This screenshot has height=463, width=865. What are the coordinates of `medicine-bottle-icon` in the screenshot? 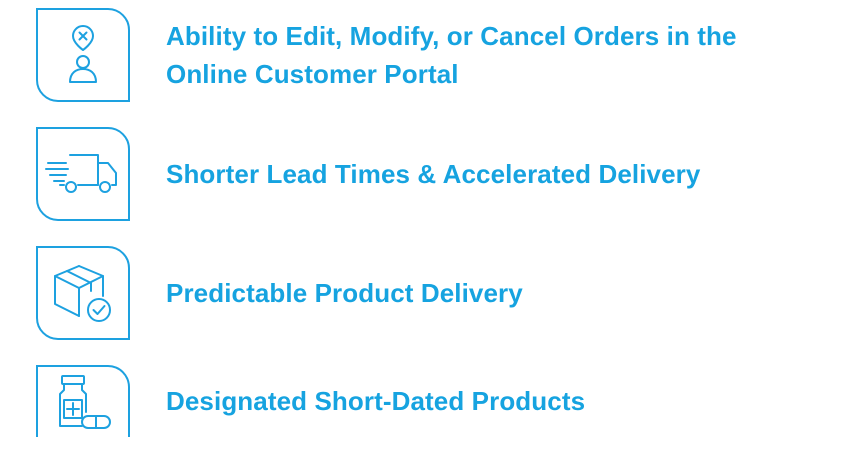 It's located at (85, 402).